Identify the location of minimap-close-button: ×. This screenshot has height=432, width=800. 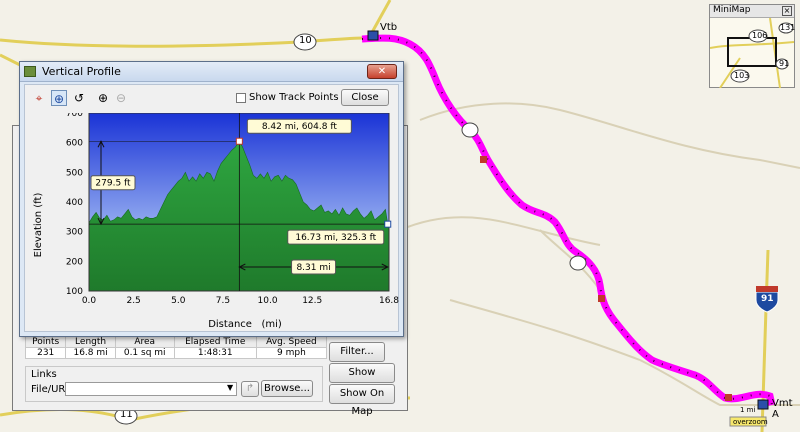
(787, 11).